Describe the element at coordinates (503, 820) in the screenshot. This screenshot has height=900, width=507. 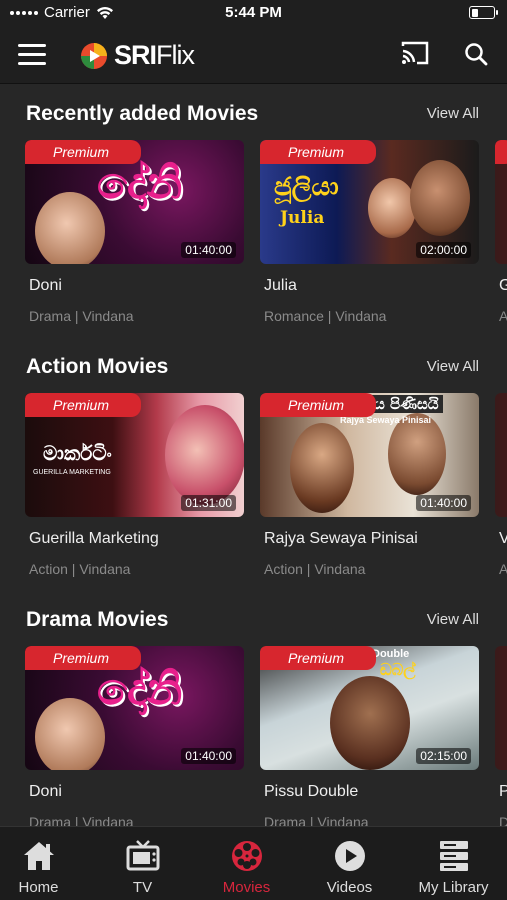
I see `movie-meta: D` at that location.